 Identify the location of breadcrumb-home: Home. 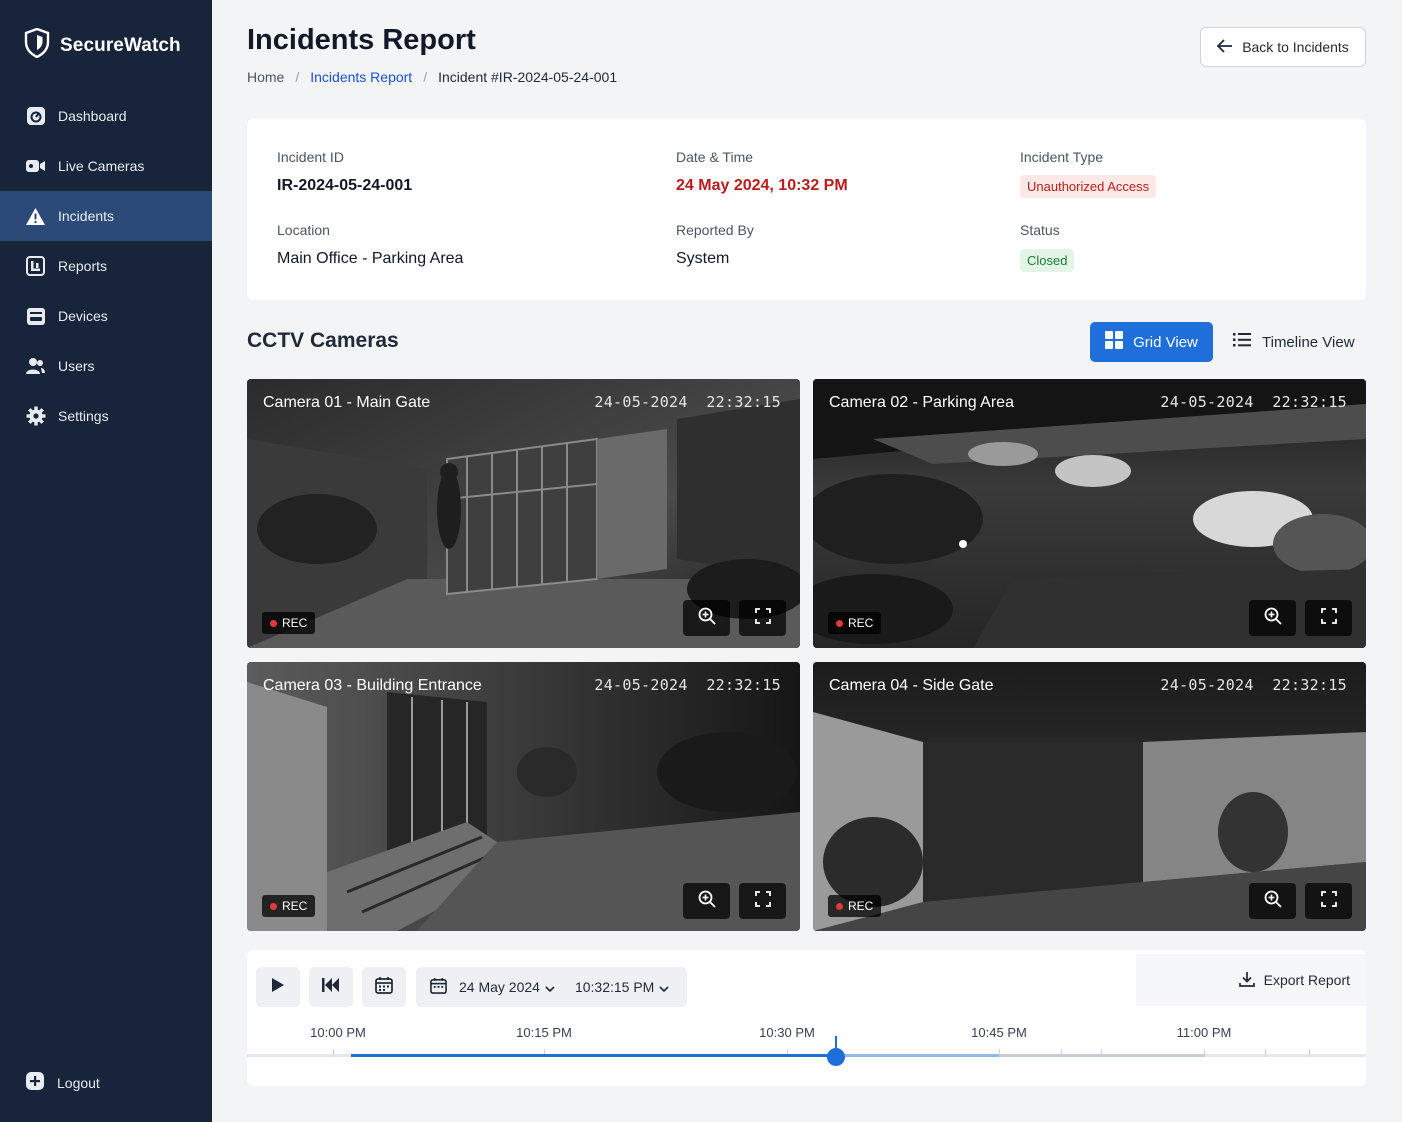
(265, 77).